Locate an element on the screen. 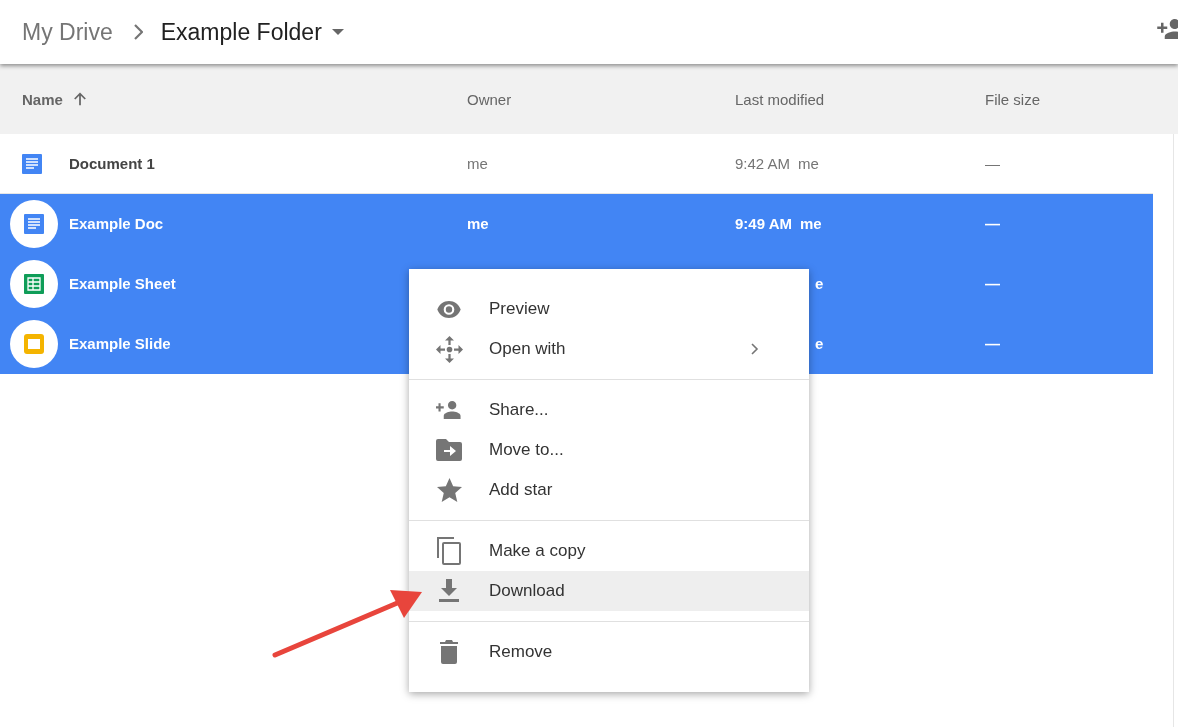  modified-time: 9:42 AM is located at coordinates (763, 163).